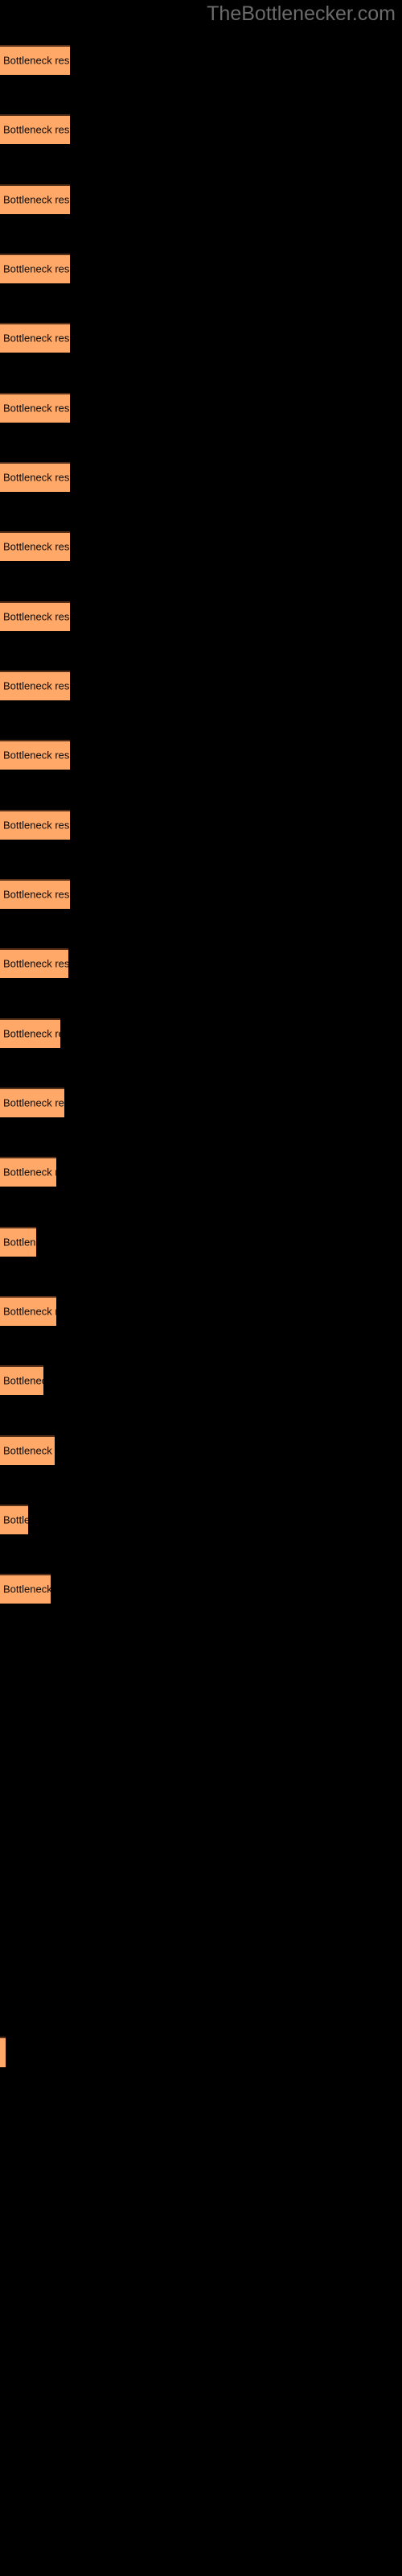 The height and width of the screenshot is (2576, 402). I want to click on bar-label-clip, so click(3, 2052).